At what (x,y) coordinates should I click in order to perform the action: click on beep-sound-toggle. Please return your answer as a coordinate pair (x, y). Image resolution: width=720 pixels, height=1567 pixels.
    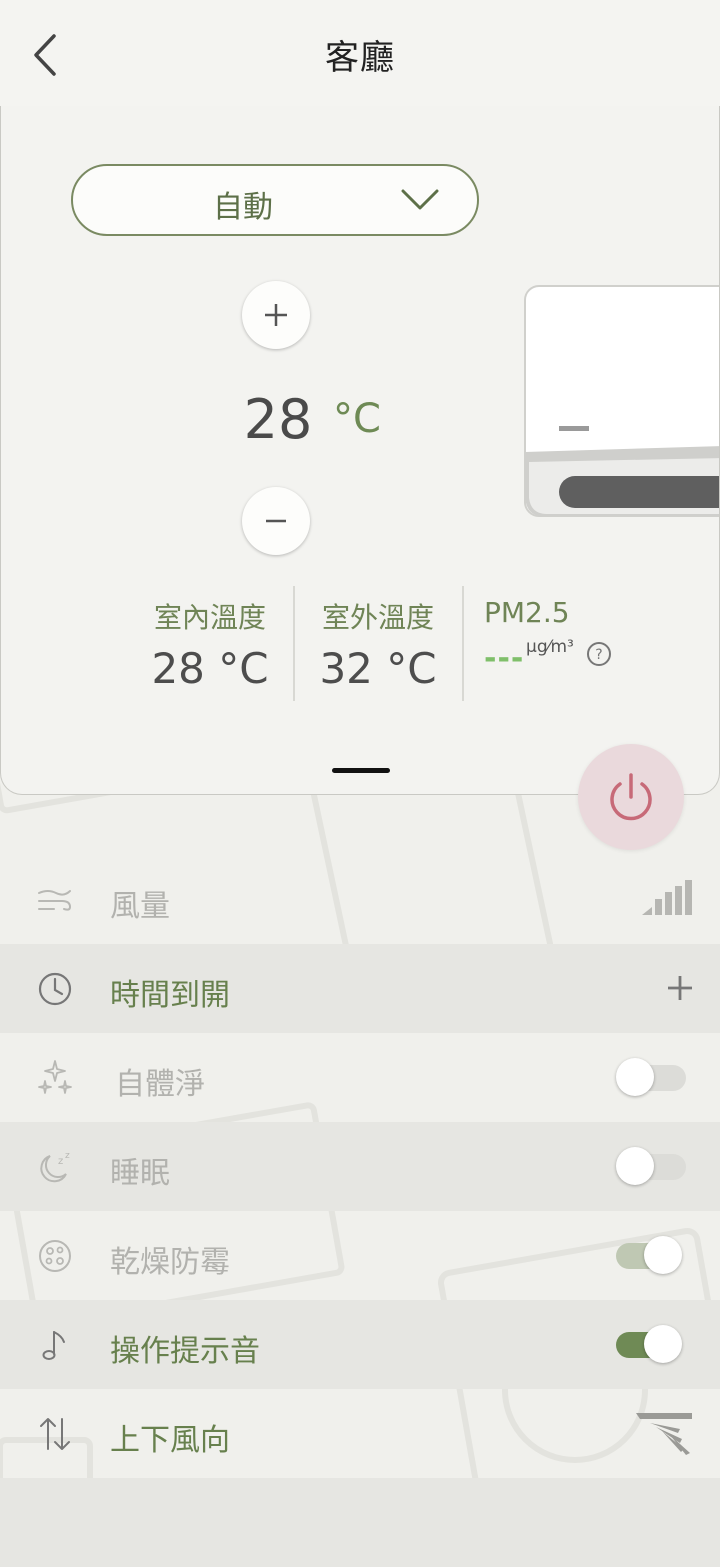
    Looking at the image, I should click on (649, 1344).